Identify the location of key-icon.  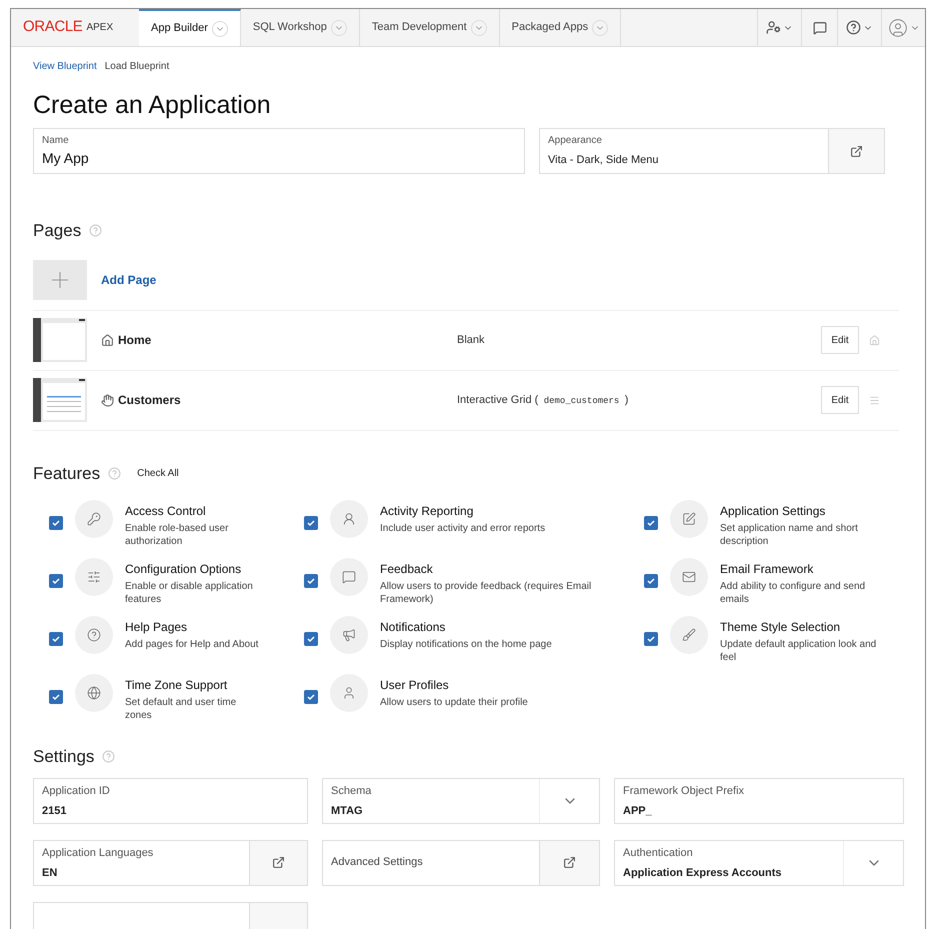
(94, 519).